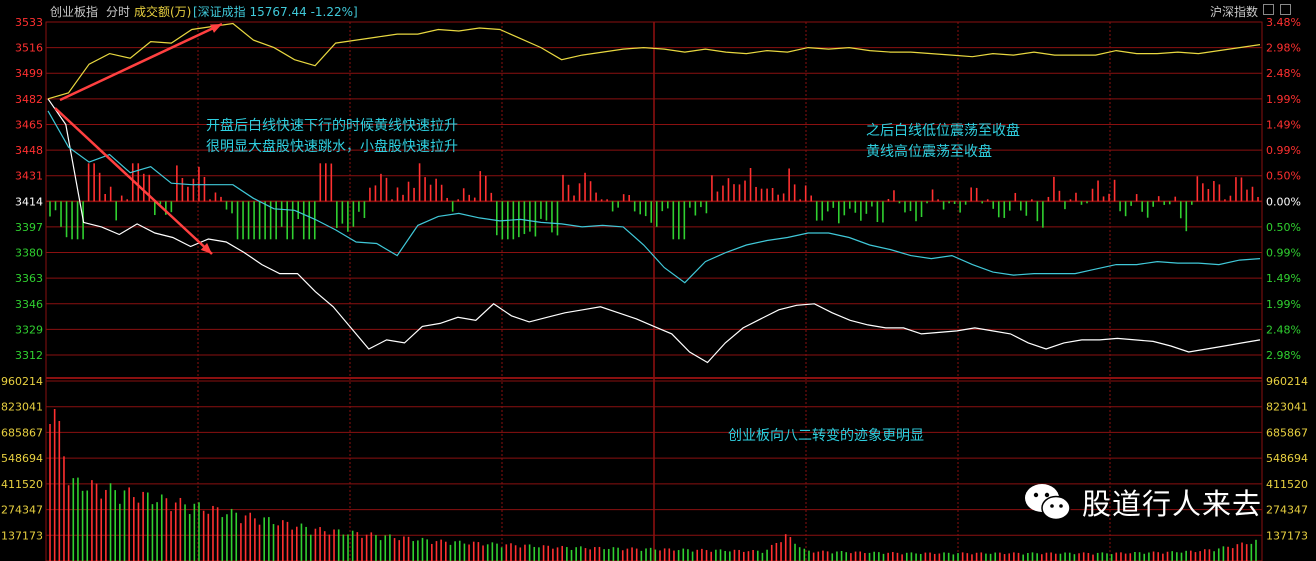 This screenshot has width=1316, height=561. Describe the element at coordinates (29, 329) in the screenshot. I see `price-tick-label: 3329` at that location.